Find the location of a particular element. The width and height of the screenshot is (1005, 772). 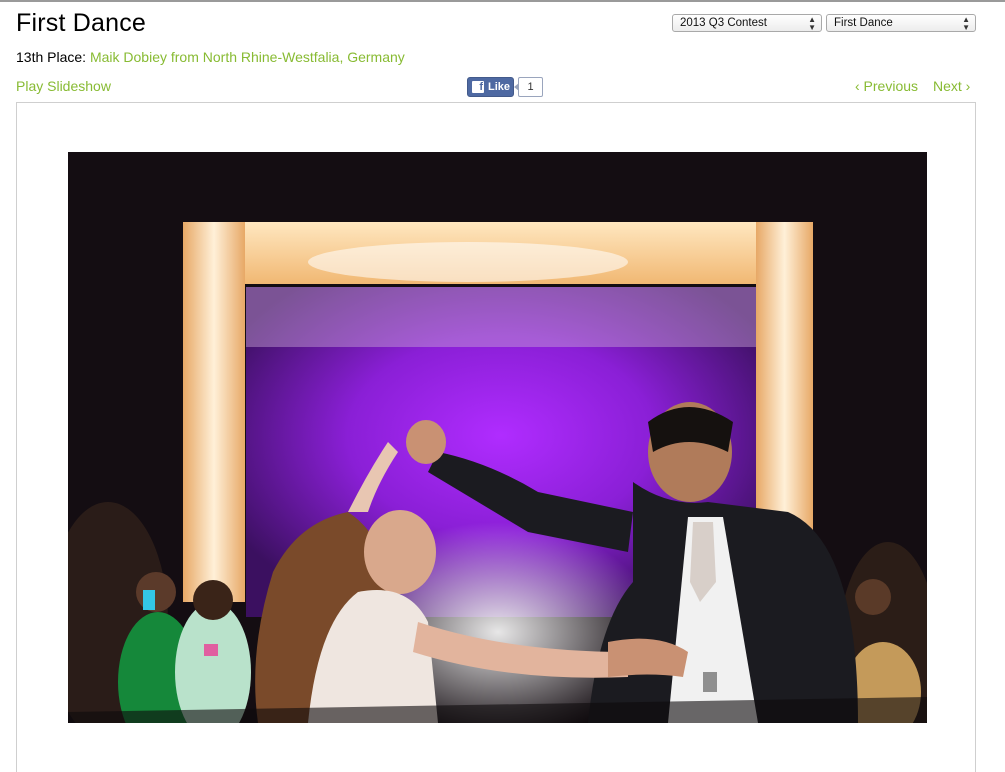

previous-link: ‹ Previous is located at coordinates (886, 86).